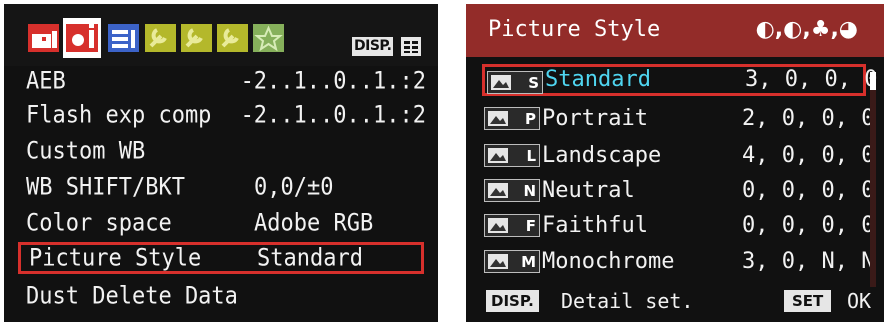  Describe the element at coordinates (598, 79) in the screenshot. I see `style-name: Standard` at that location.